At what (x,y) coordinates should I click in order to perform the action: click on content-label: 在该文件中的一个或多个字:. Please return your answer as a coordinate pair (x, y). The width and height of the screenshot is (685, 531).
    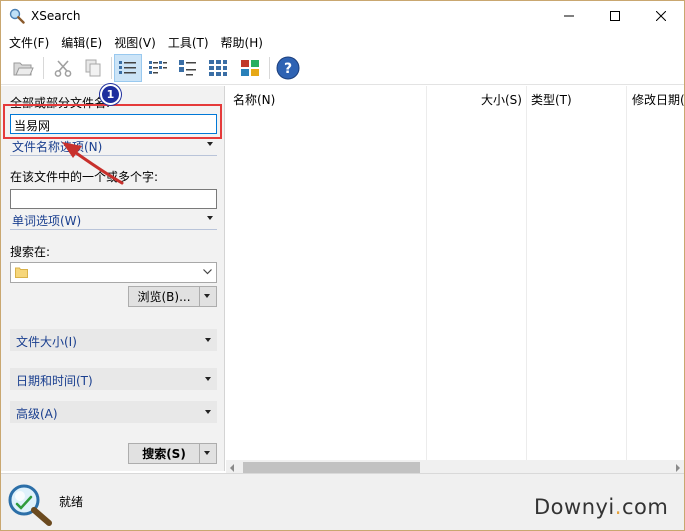
    Looking at the image, I should click on (84, 177).